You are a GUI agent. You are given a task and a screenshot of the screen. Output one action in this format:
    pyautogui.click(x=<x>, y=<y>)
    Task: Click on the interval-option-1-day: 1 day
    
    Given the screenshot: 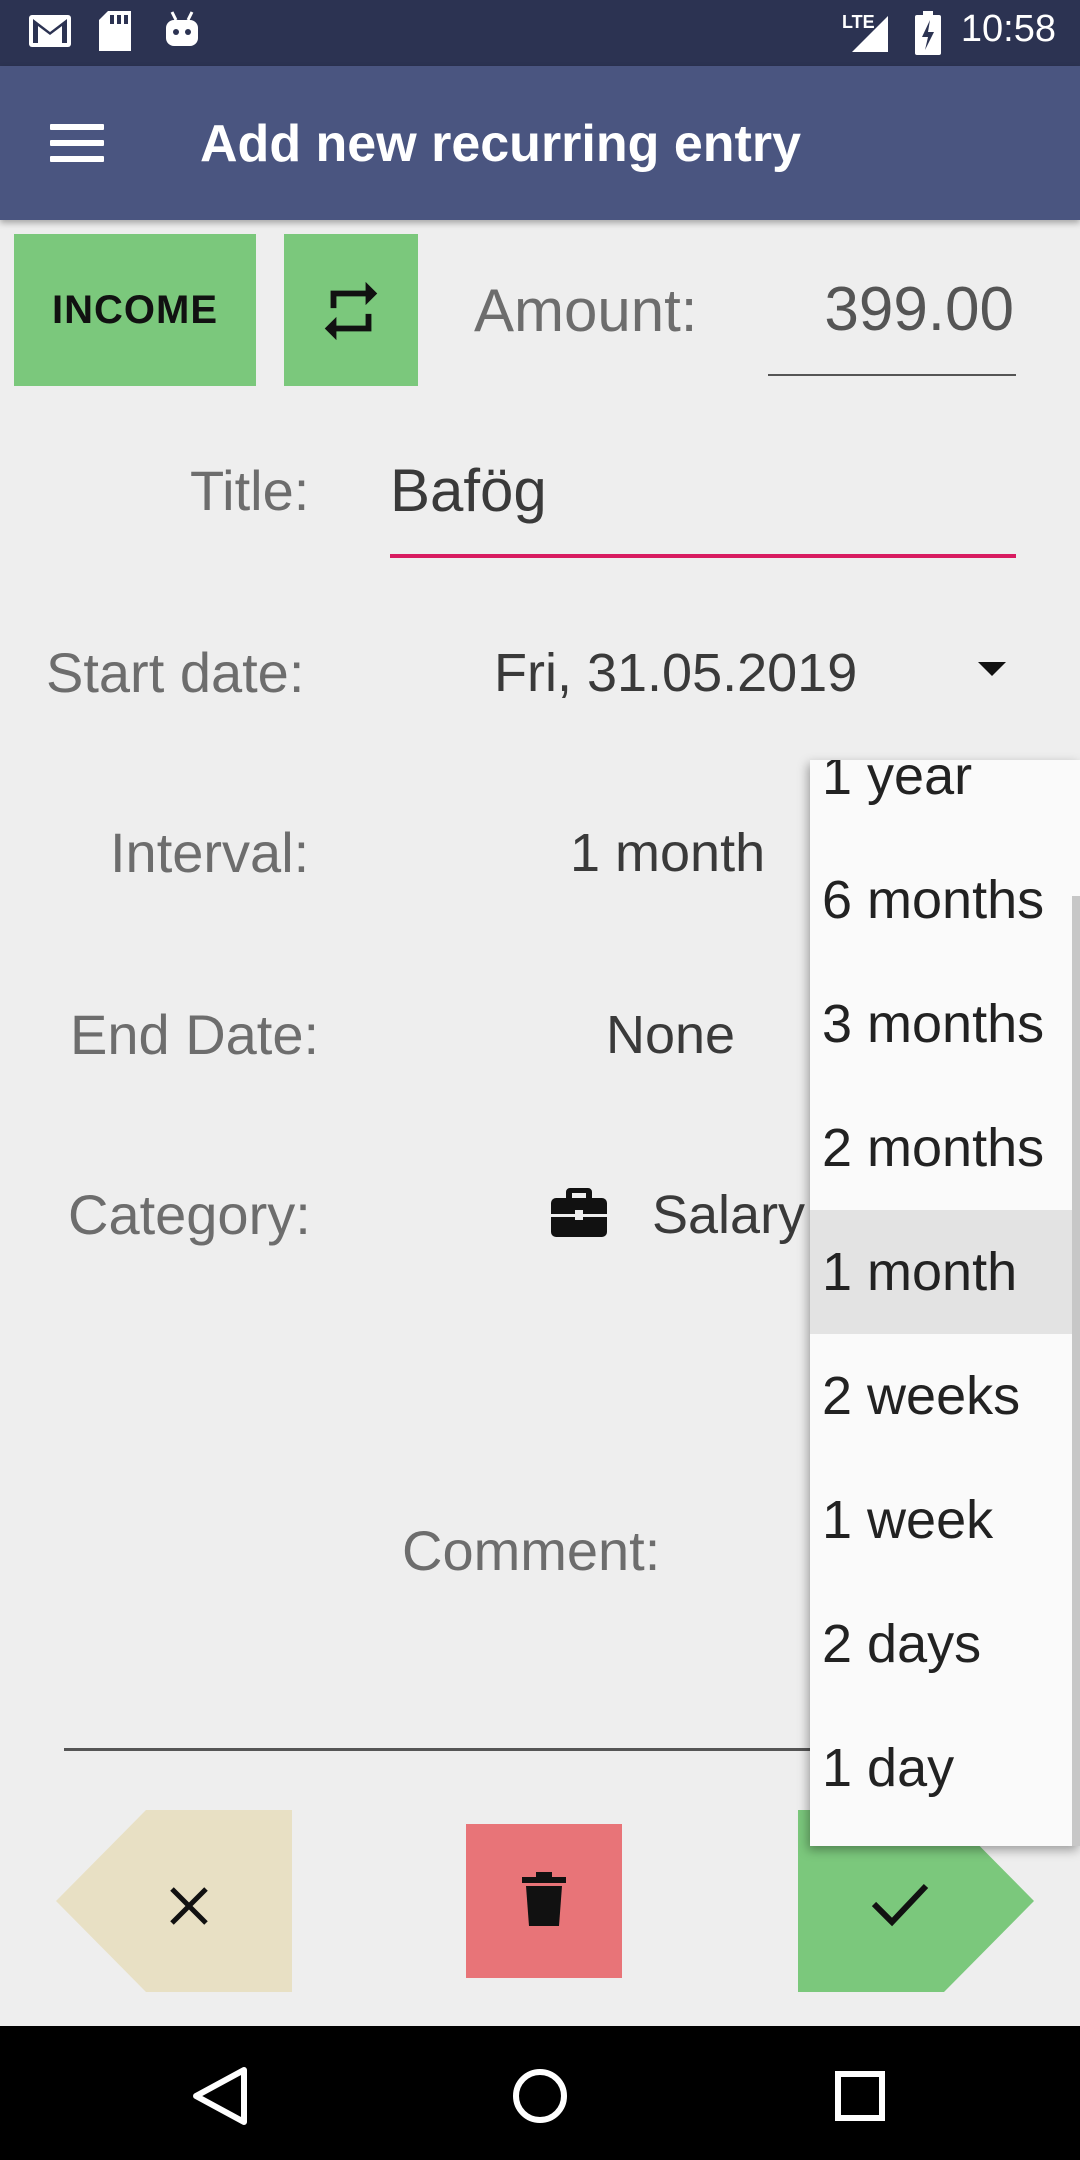 What is the action you would take?
    pyautogui.click(x=945, y=1768)
    